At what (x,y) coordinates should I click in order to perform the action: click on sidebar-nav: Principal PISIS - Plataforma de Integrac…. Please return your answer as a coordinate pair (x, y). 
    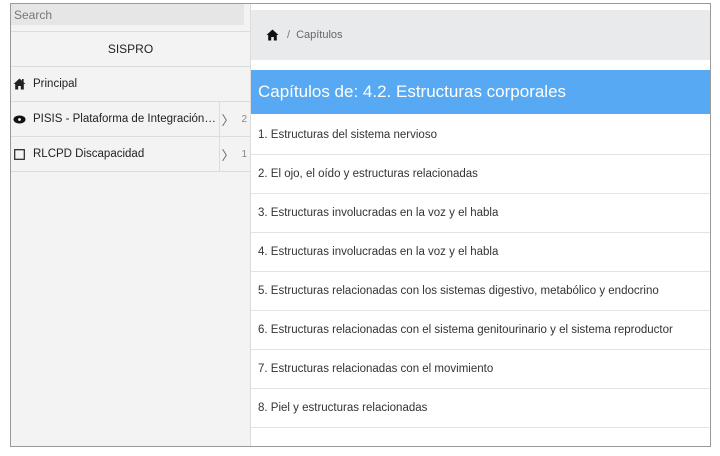
    Looking at the image, I should click on (130, 119).